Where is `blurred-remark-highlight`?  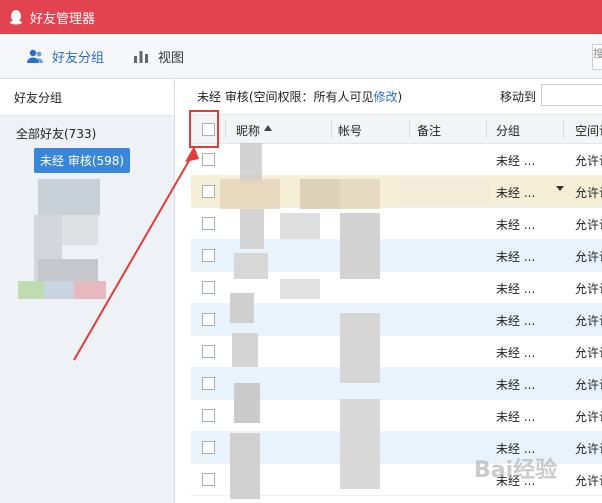 blurred-remark-highlight is located at coordinates (445, 191).